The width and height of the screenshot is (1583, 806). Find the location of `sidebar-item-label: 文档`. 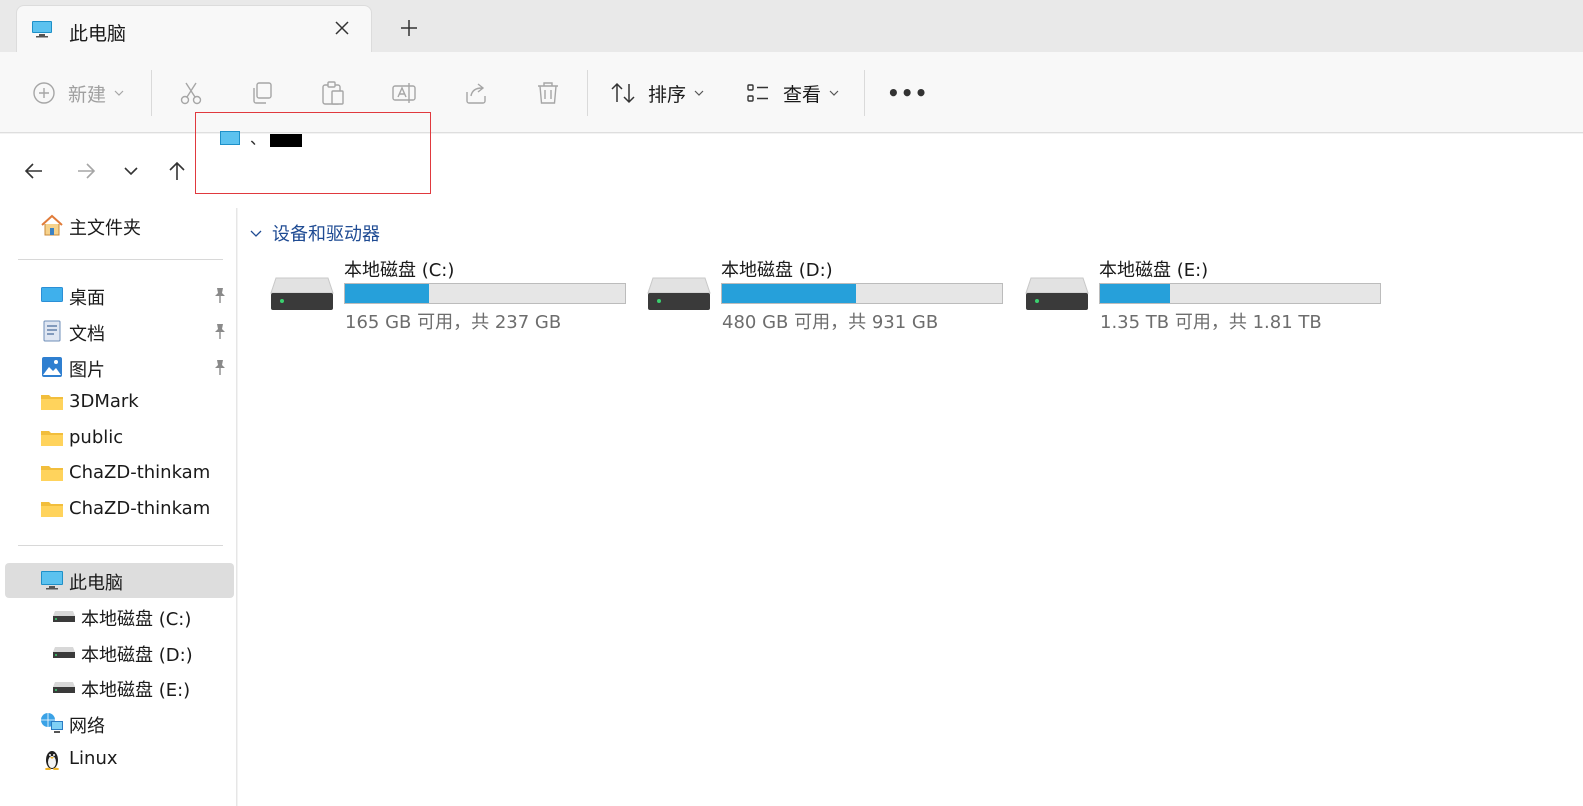

sidebar-item-label: 文档 is located at coordinates (87, 334).